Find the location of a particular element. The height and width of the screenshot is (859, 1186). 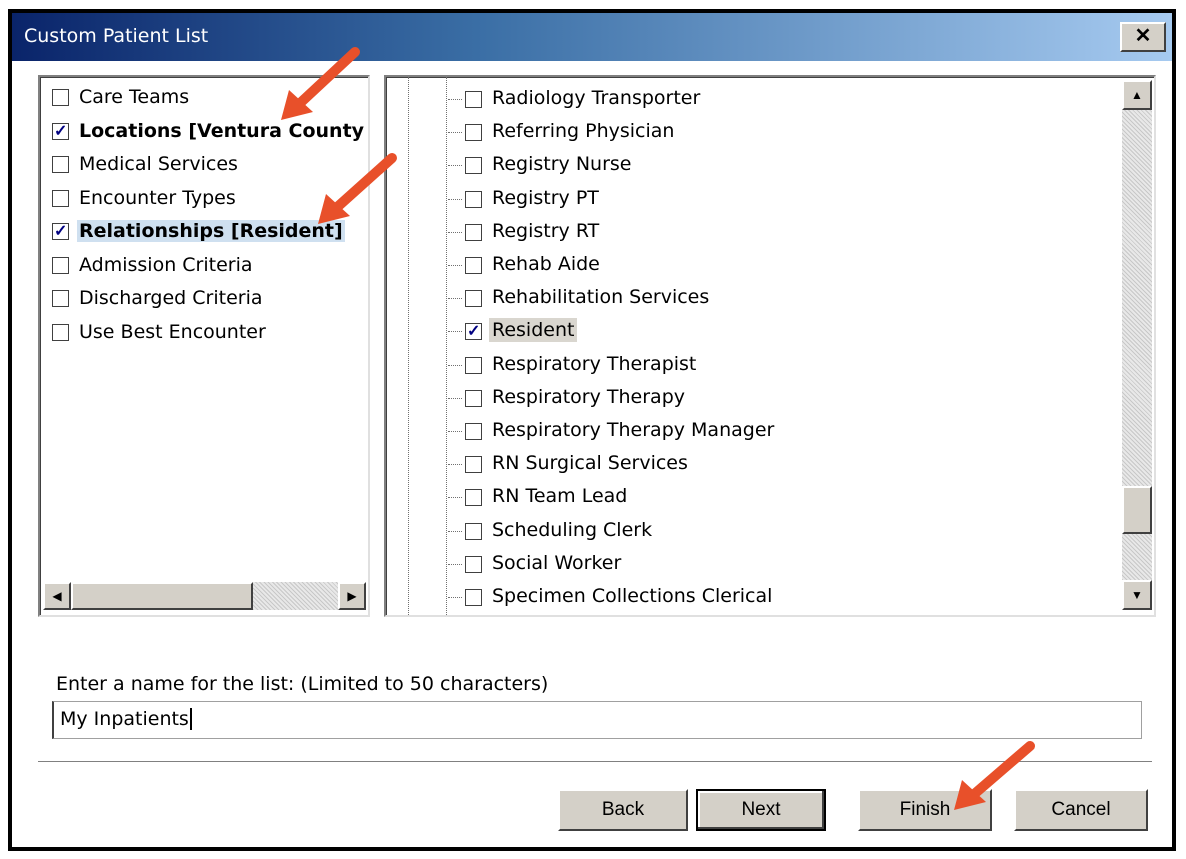

relationship-item-label: Registry Nurse is located at coordinates (562, 164).